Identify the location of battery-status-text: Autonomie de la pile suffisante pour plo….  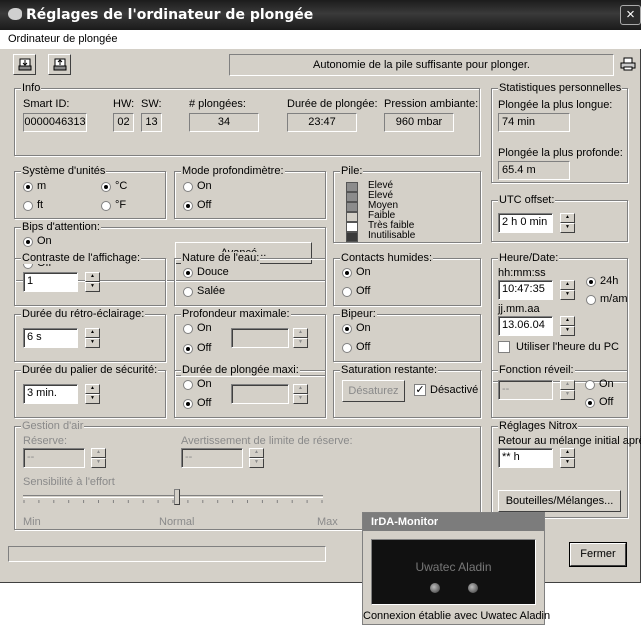
(421, 65).